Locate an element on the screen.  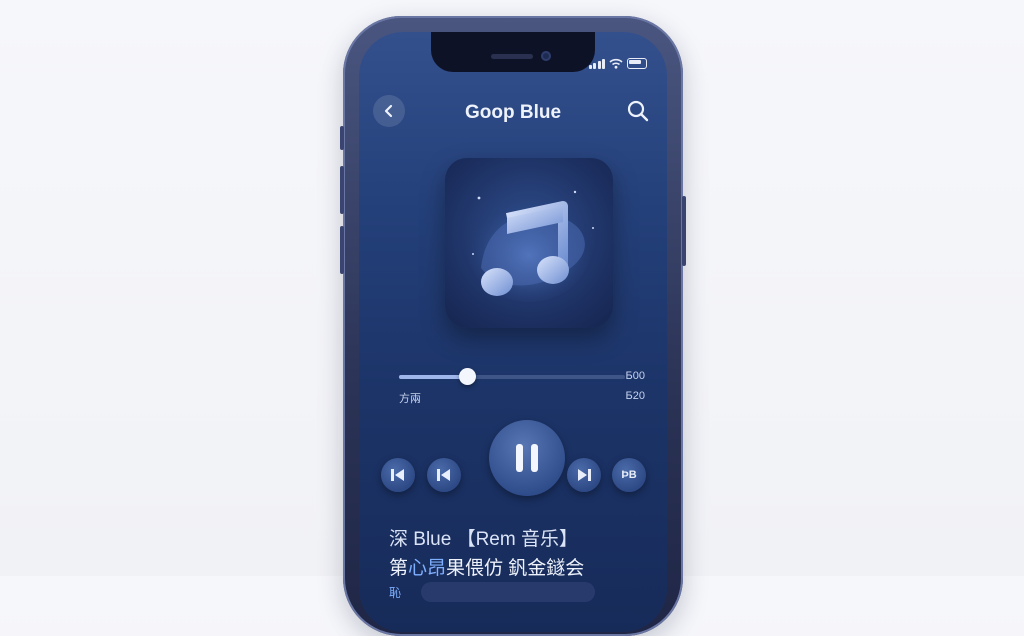
speaker is located at coordinates (512, 56).